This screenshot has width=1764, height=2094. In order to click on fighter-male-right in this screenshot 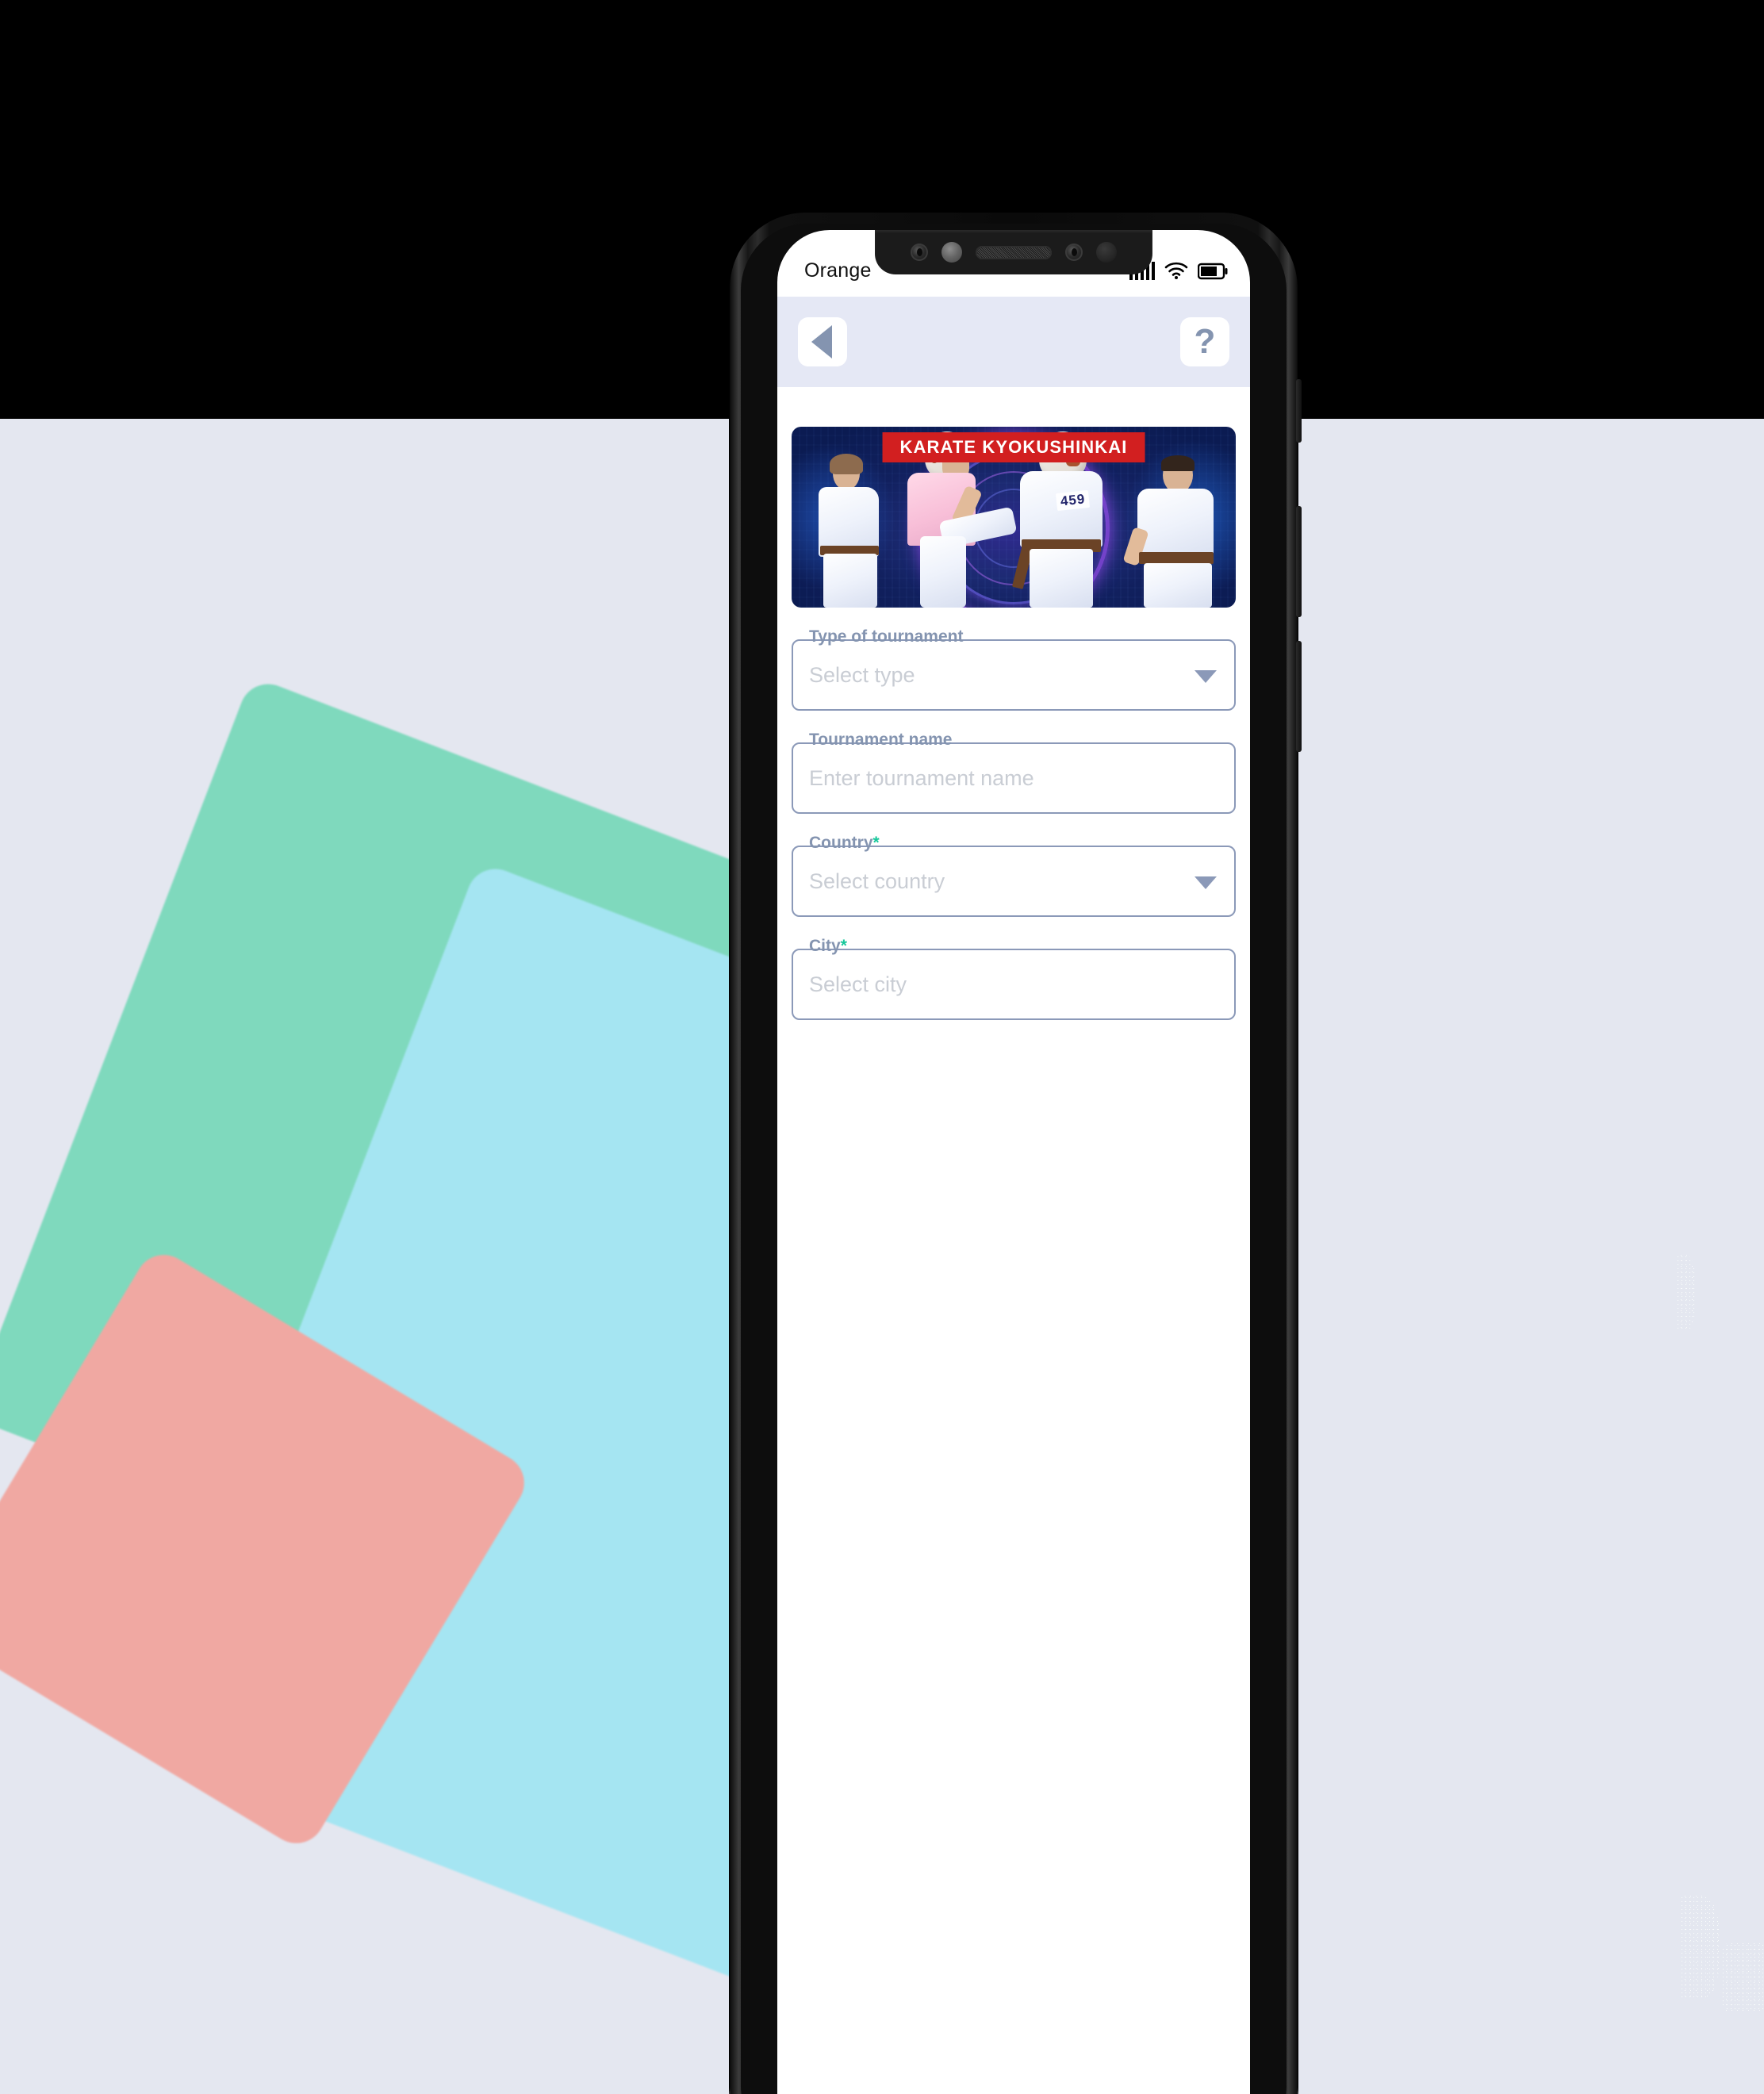, I will do `click(1177, 531)`.